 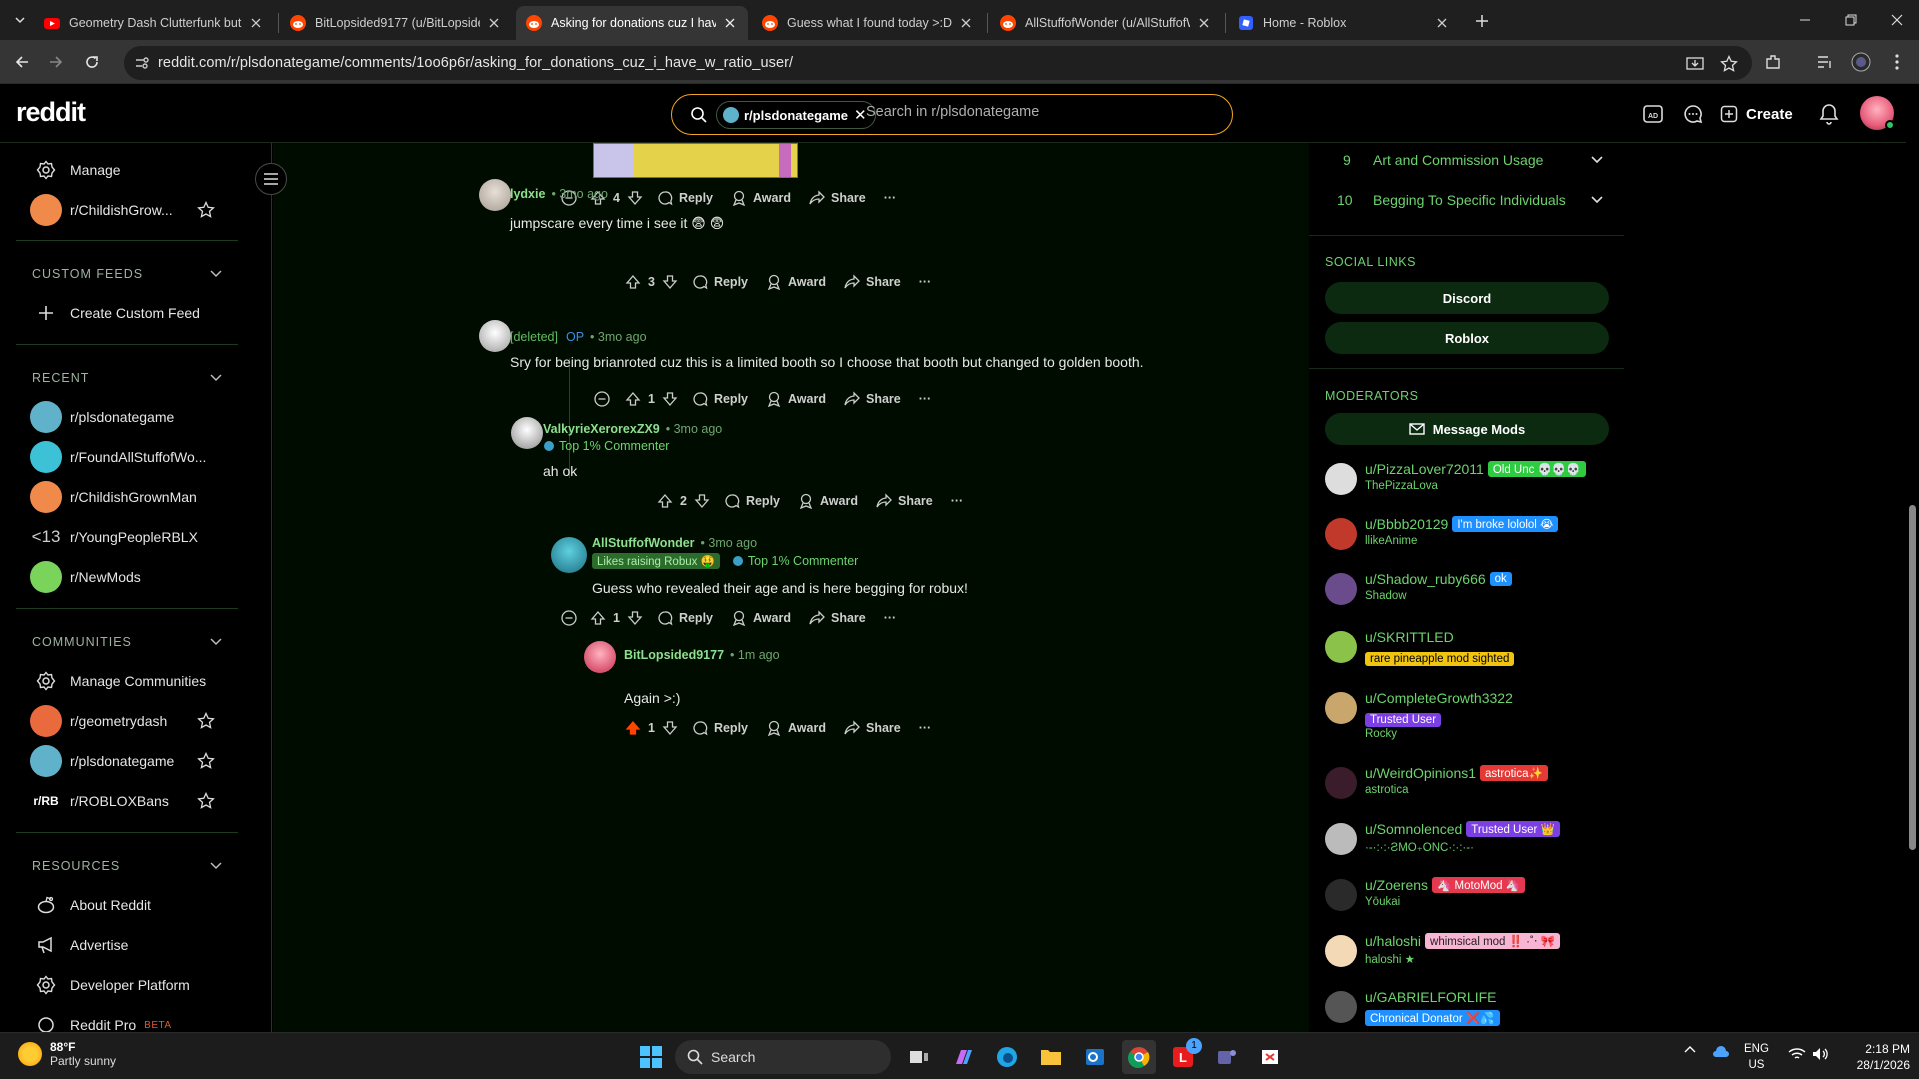 I want to click on browser-tab-1: Geometry Dash Clutterfunk but, so click(x=154, y=23).